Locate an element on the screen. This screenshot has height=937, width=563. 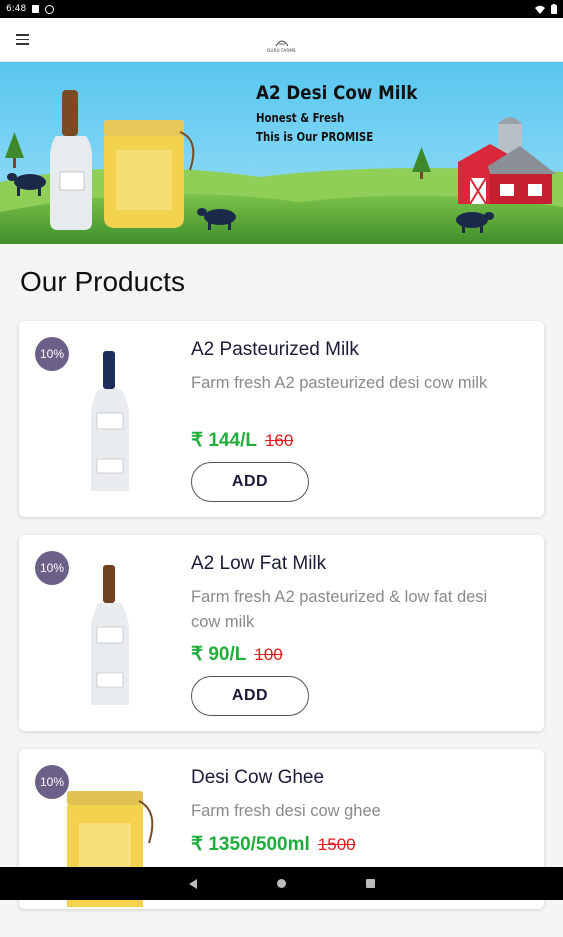
battery-icon is located at coordinates (554, 9).